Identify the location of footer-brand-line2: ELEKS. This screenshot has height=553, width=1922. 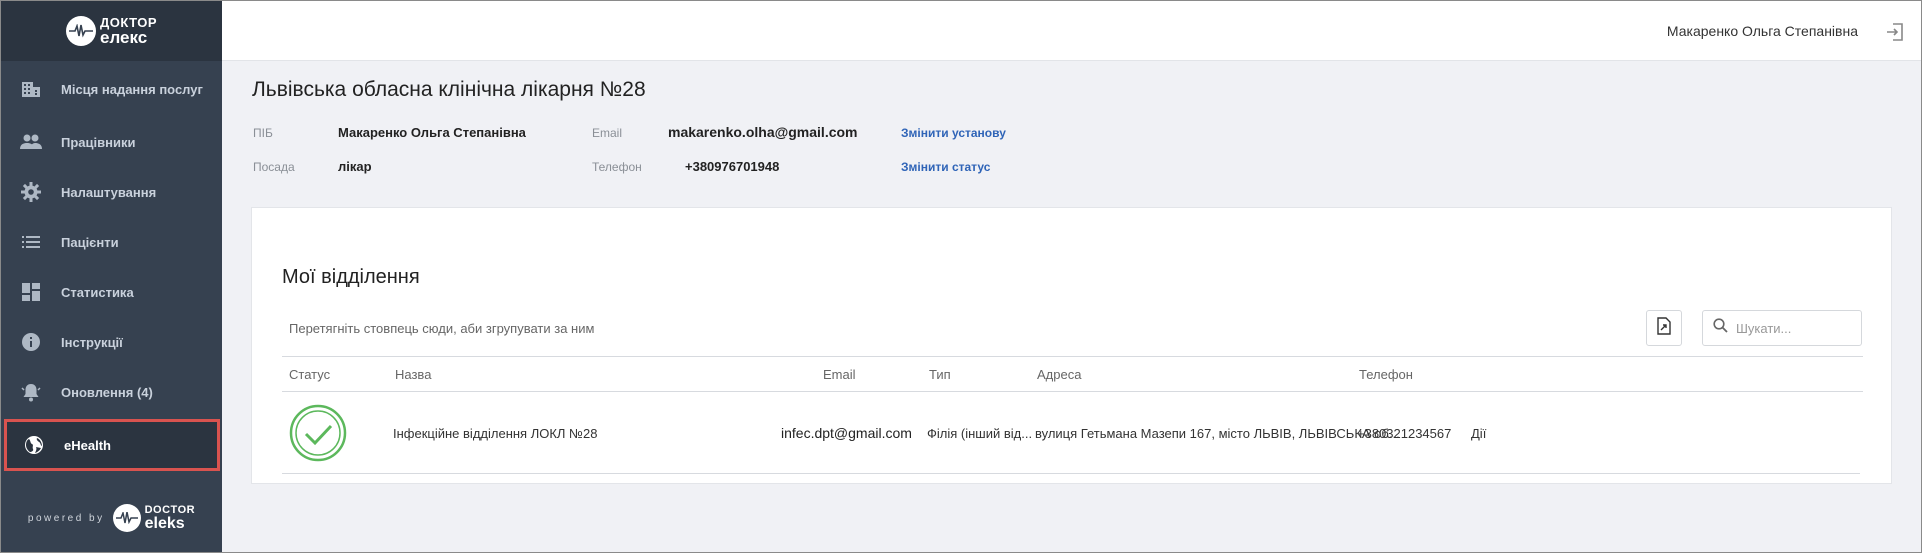
(164, 523).